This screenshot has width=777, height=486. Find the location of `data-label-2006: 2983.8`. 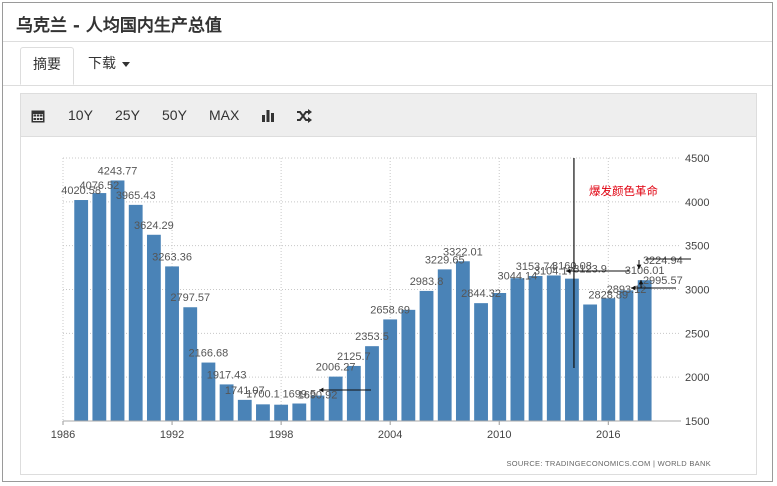

data-label-2006: 2983.8 is located at coordinates (427, 282).